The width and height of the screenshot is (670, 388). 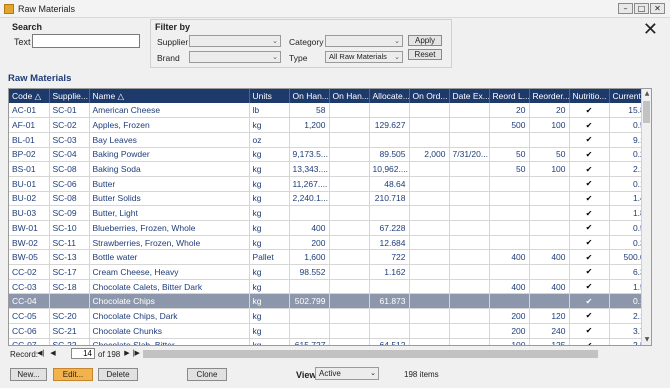 I want to click on prev-record-icon: ◀, so click(x=53, y=353).